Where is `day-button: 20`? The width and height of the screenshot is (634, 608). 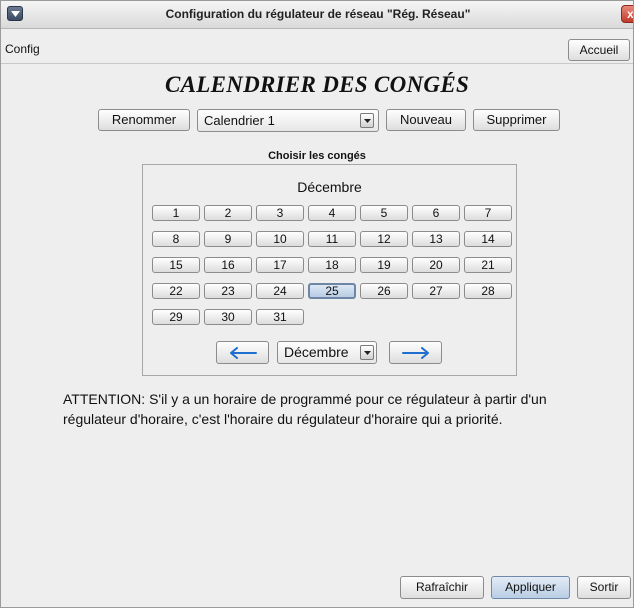 day-button: 20 is located at coordinates (436, 265).